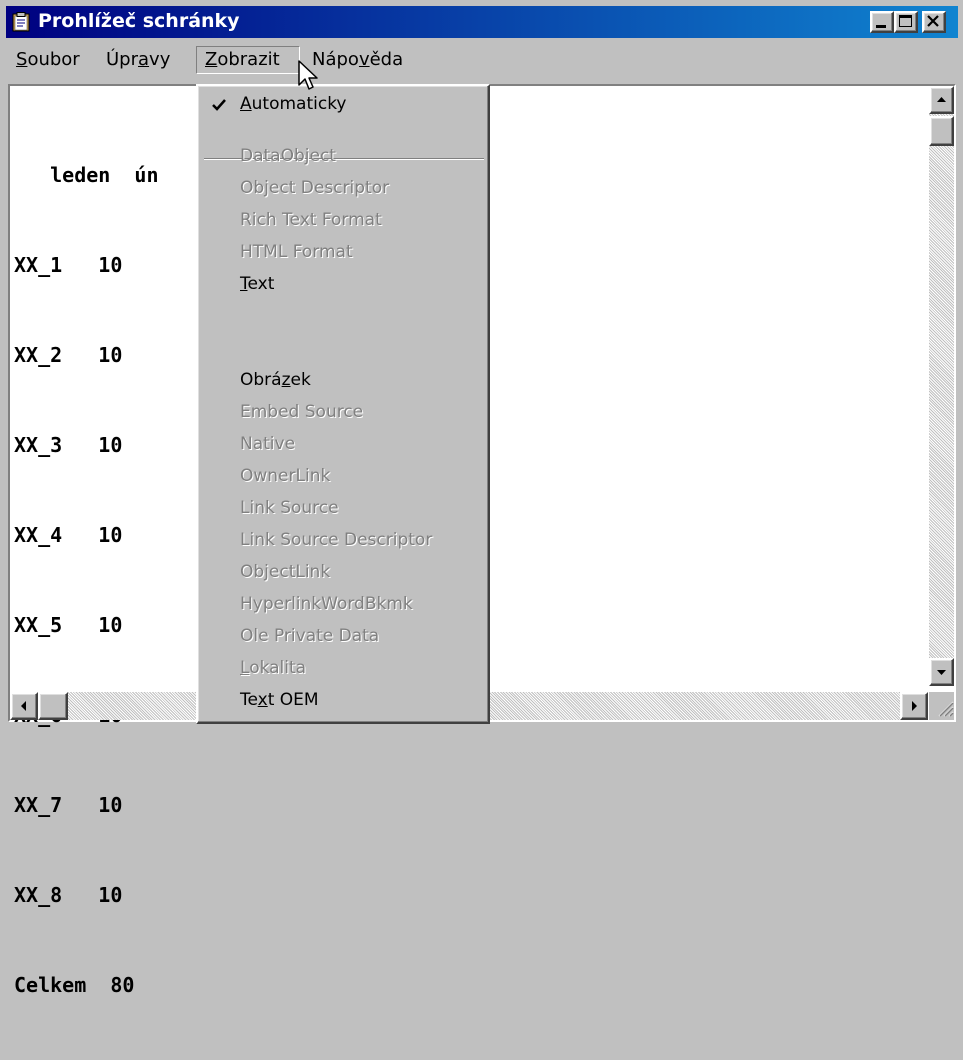  Describe the element at coordinates (68, 445) in the screenshot. I see `content-row: XX_3 10` at that location.